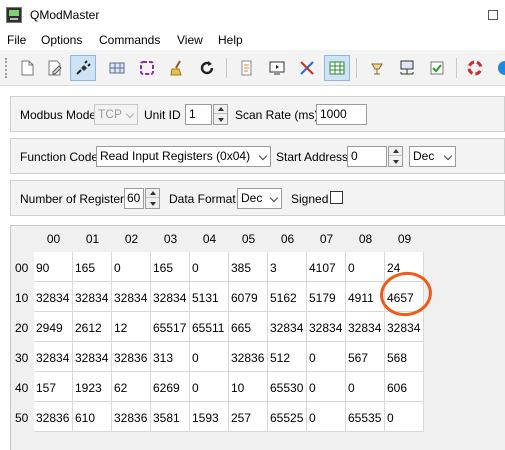  I want to click on column-header: 07, so click(326, 239).